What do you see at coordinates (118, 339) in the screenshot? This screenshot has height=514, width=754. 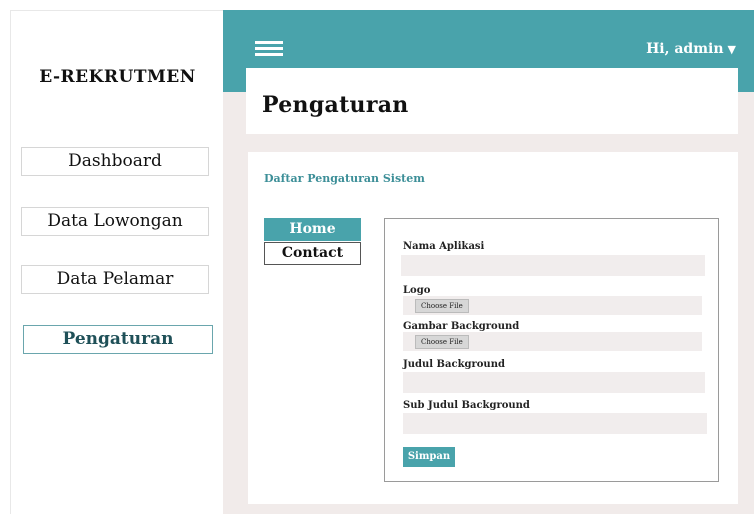 I see `nav-item-pengaturan: Pengaturan` at bounding box center [118, 339].